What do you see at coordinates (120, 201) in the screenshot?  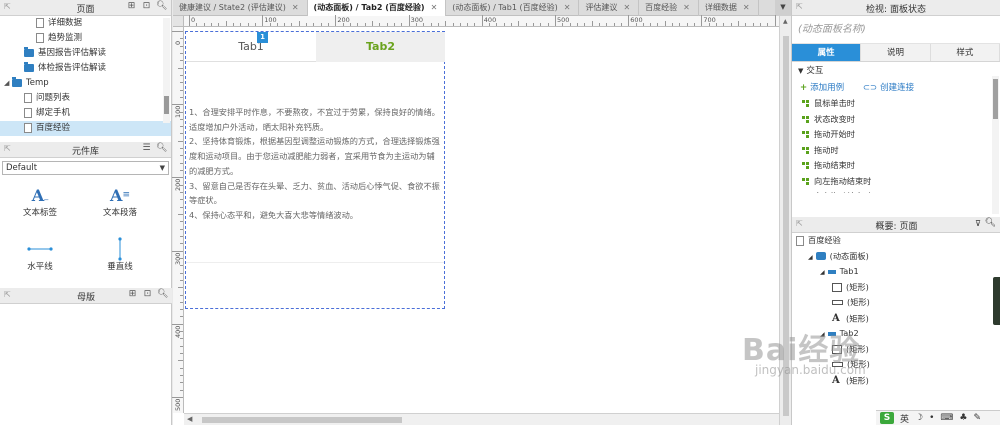 I see `widget-text-paragraph: A ≡ 文本段落` at bounding box center [120, 201].